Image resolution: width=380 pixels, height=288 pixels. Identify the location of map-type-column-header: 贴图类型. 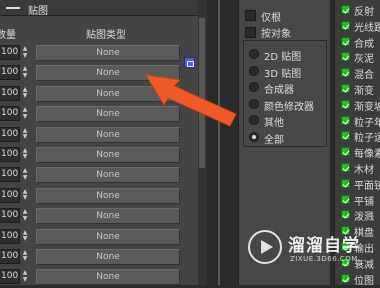
(106, 35).